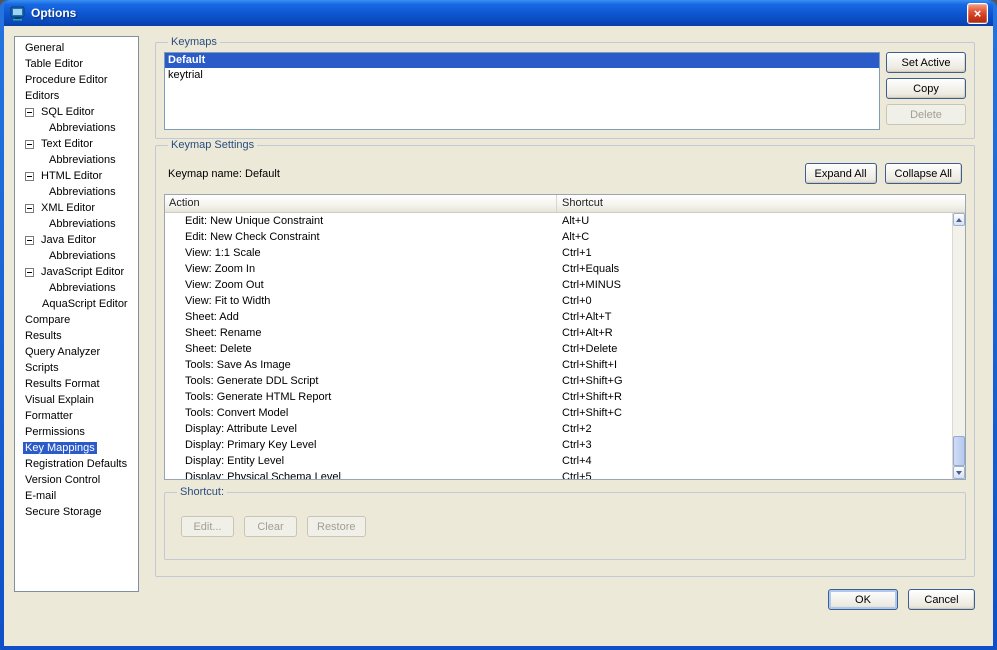 This screenshot has width=997, height=650. I want to click on scroll-up-icon, so click(959, 219).